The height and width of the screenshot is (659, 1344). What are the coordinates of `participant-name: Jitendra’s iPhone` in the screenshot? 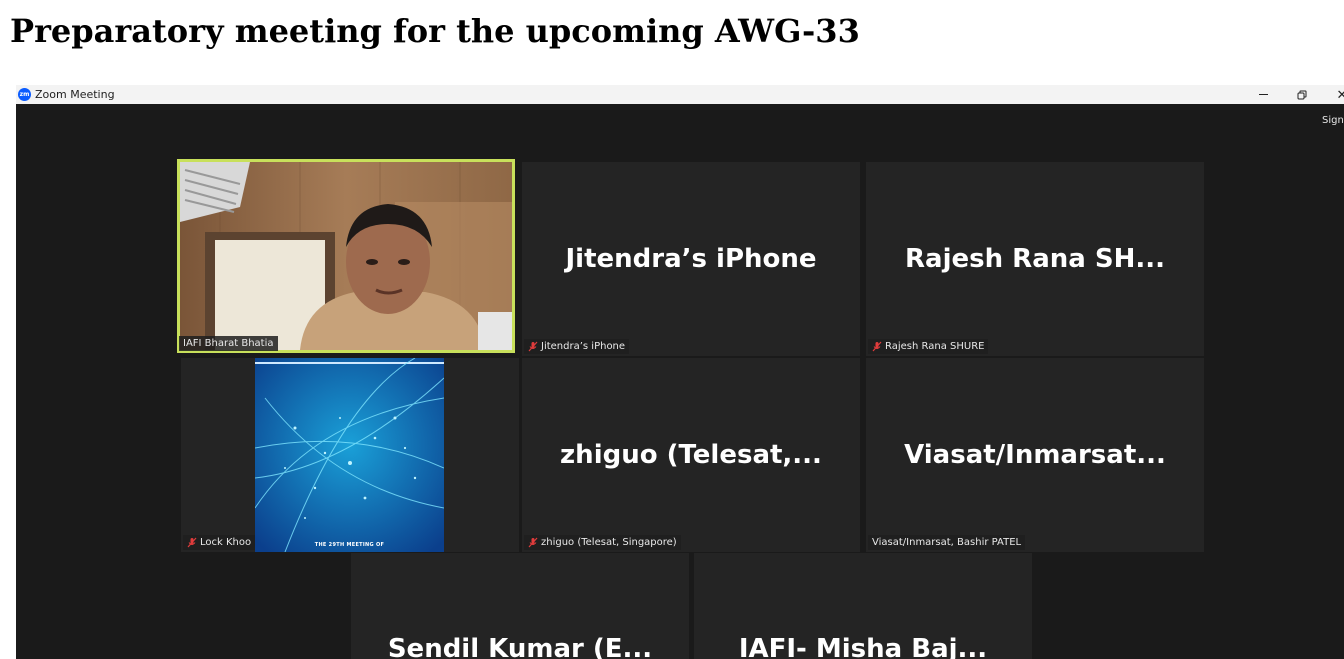 It's located at (583, 346).